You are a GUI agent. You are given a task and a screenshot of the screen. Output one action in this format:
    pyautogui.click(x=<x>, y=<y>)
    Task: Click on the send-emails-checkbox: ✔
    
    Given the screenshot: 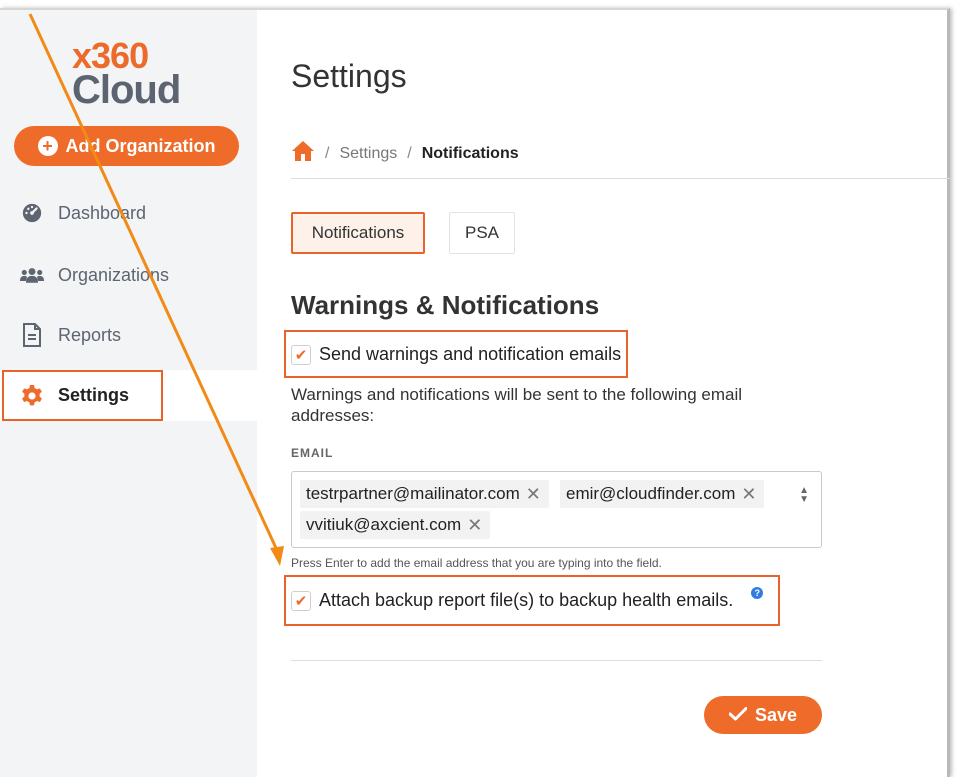 What is the action you would take?
    pyautogui.click(x=301, y=354)
    